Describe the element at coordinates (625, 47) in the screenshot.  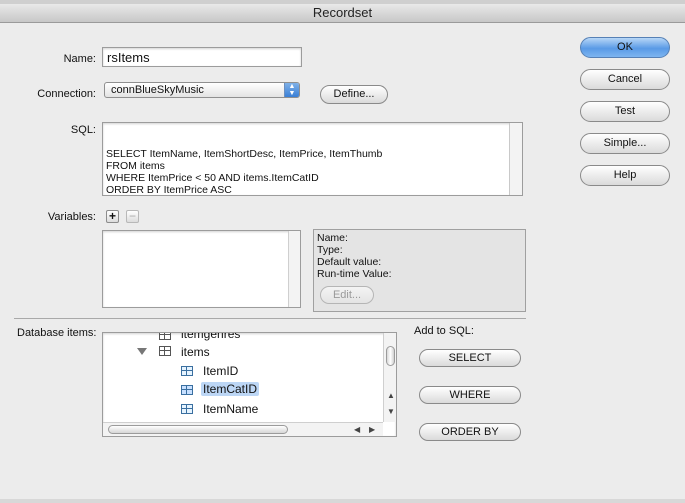
I see `ok-button: OK` at that location.